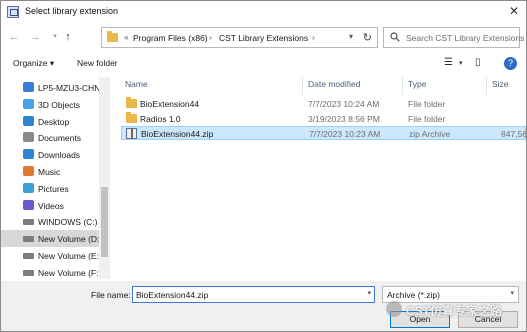 The height and width of the screenshot is (332, 527). I want to click on column-header-size: Size, so click(500, 84).